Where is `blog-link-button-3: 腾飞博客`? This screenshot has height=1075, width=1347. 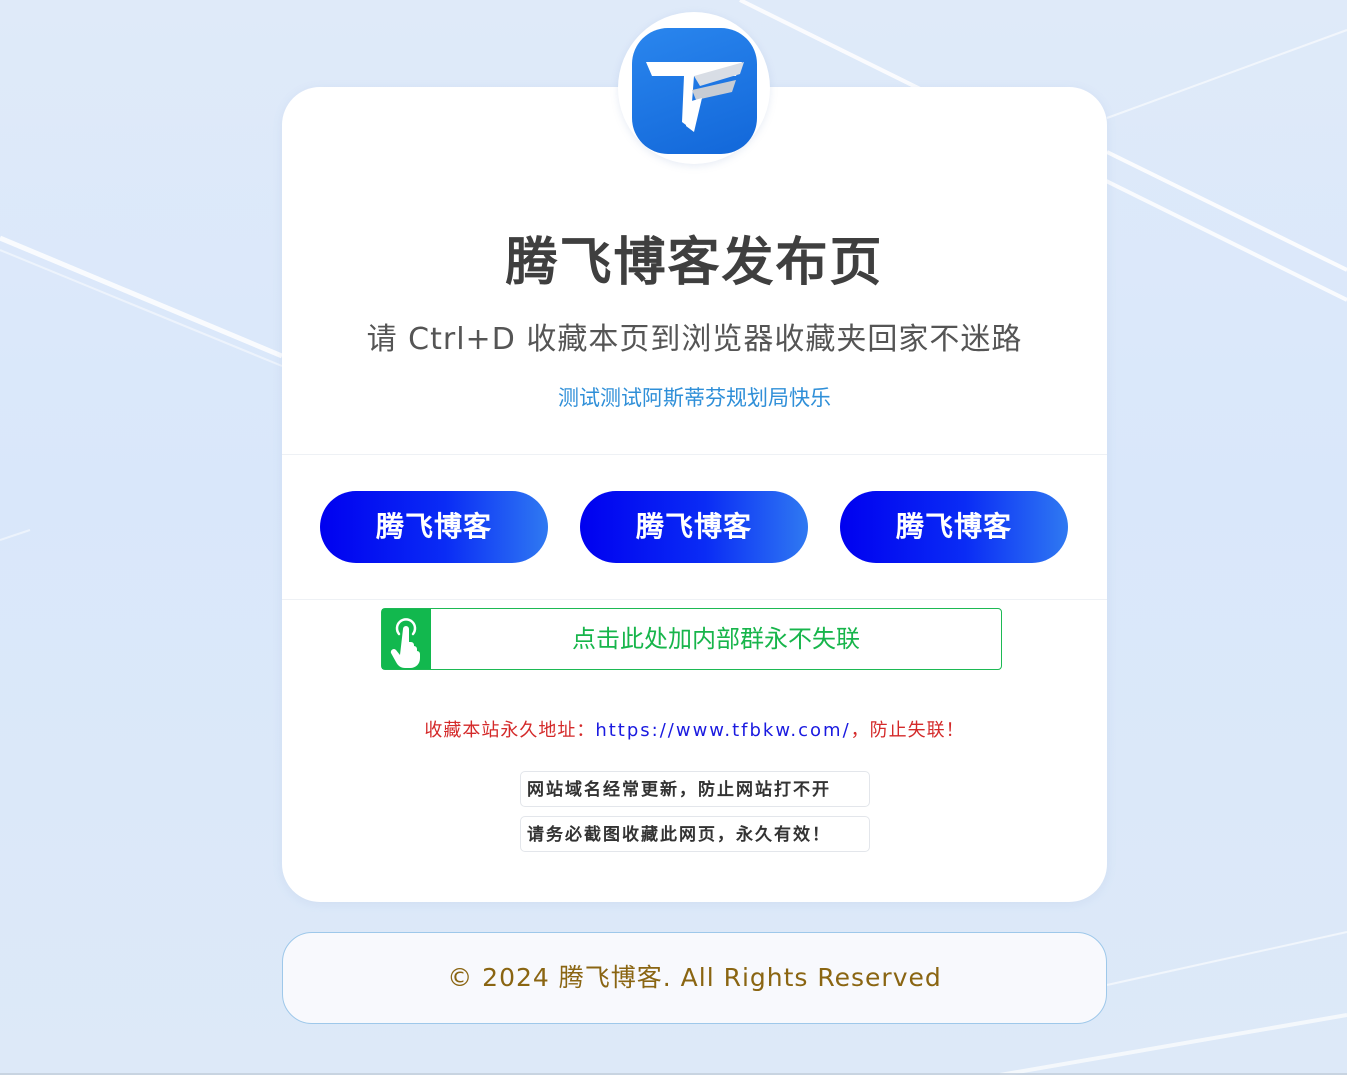
blog-link-button-3: 腾飞博客 is located at coordinates (954, 527).